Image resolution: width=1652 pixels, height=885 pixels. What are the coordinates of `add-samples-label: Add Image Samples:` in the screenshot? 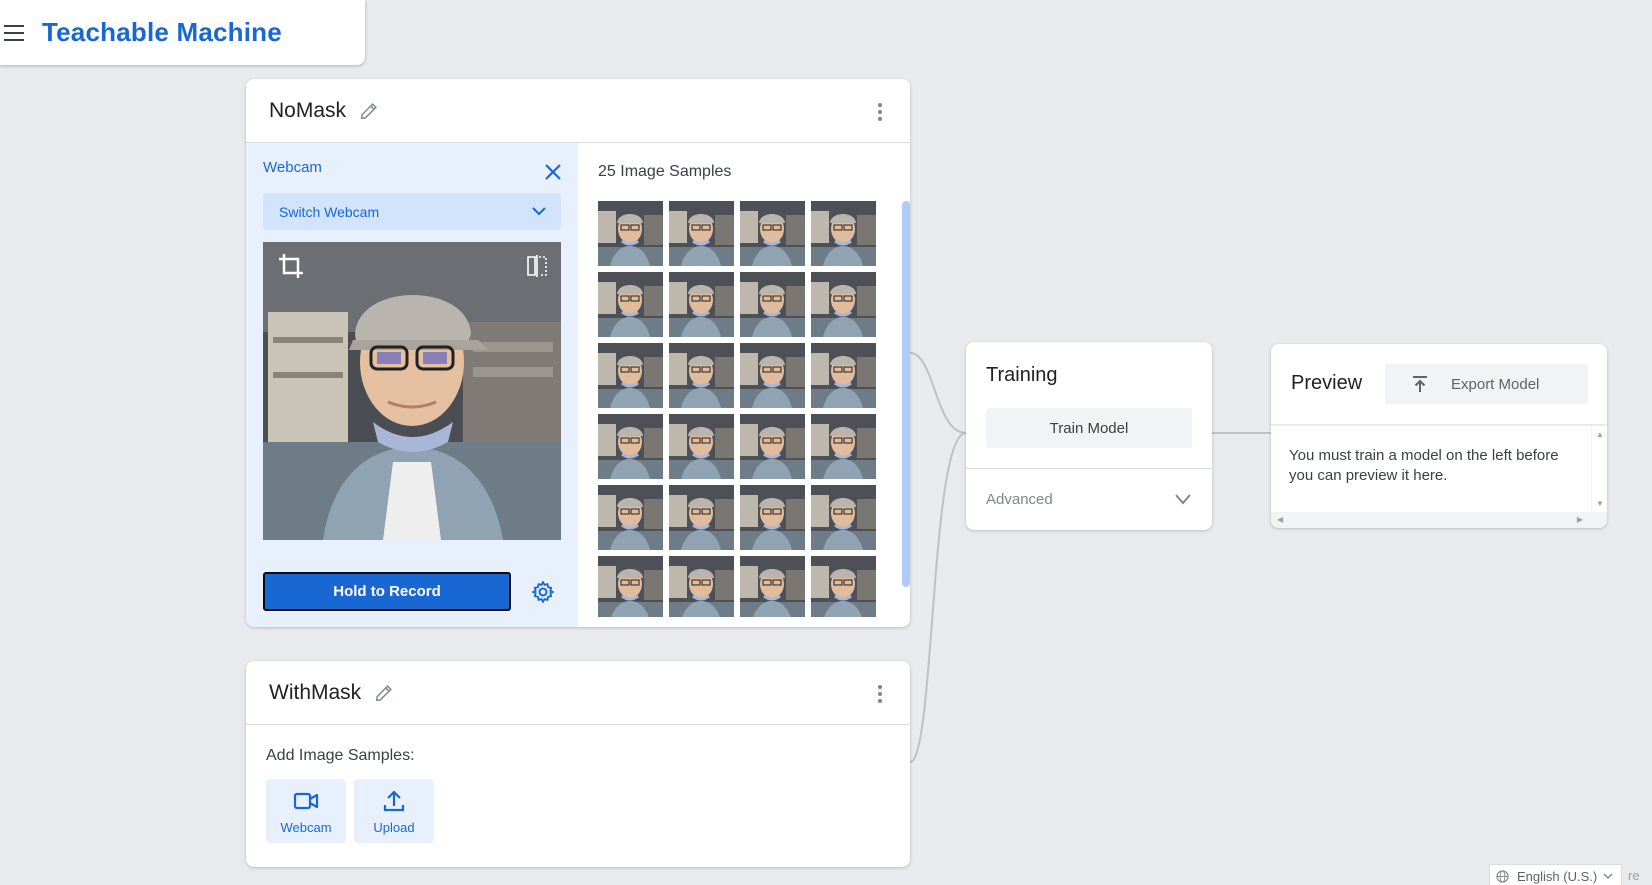 It's located at (340, 755).